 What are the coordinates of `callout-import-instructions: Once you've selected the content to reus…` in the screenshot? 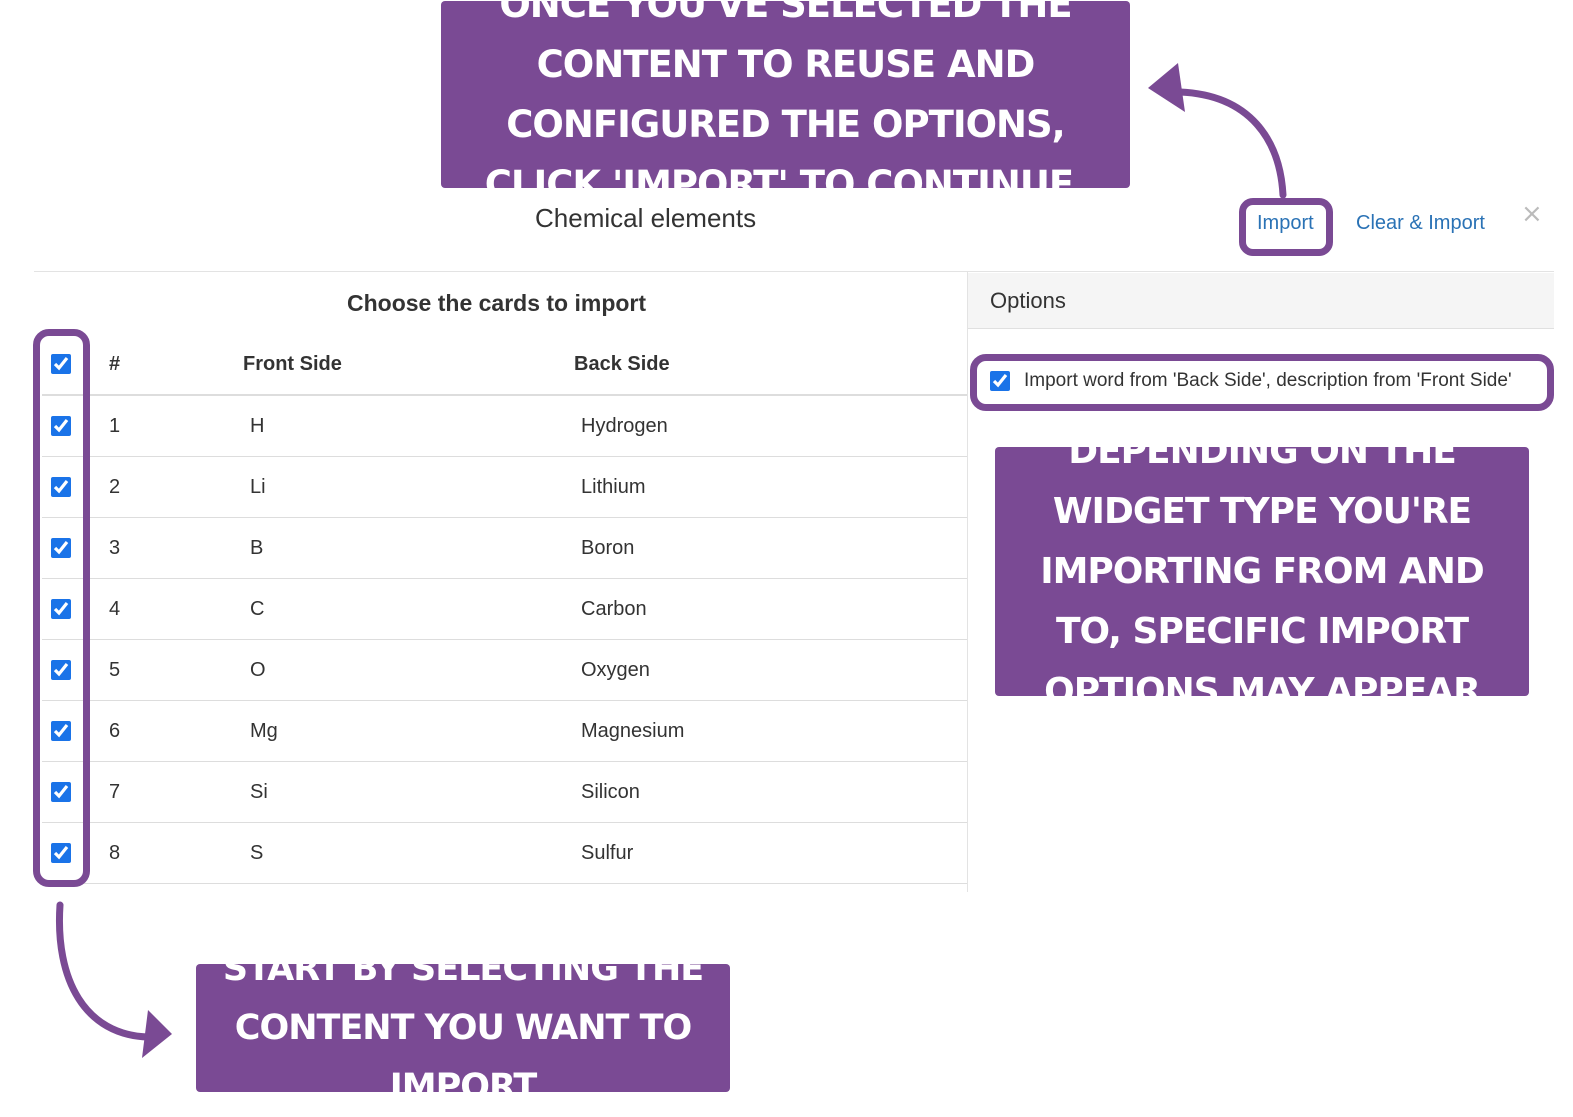 It's located at (785, 103).